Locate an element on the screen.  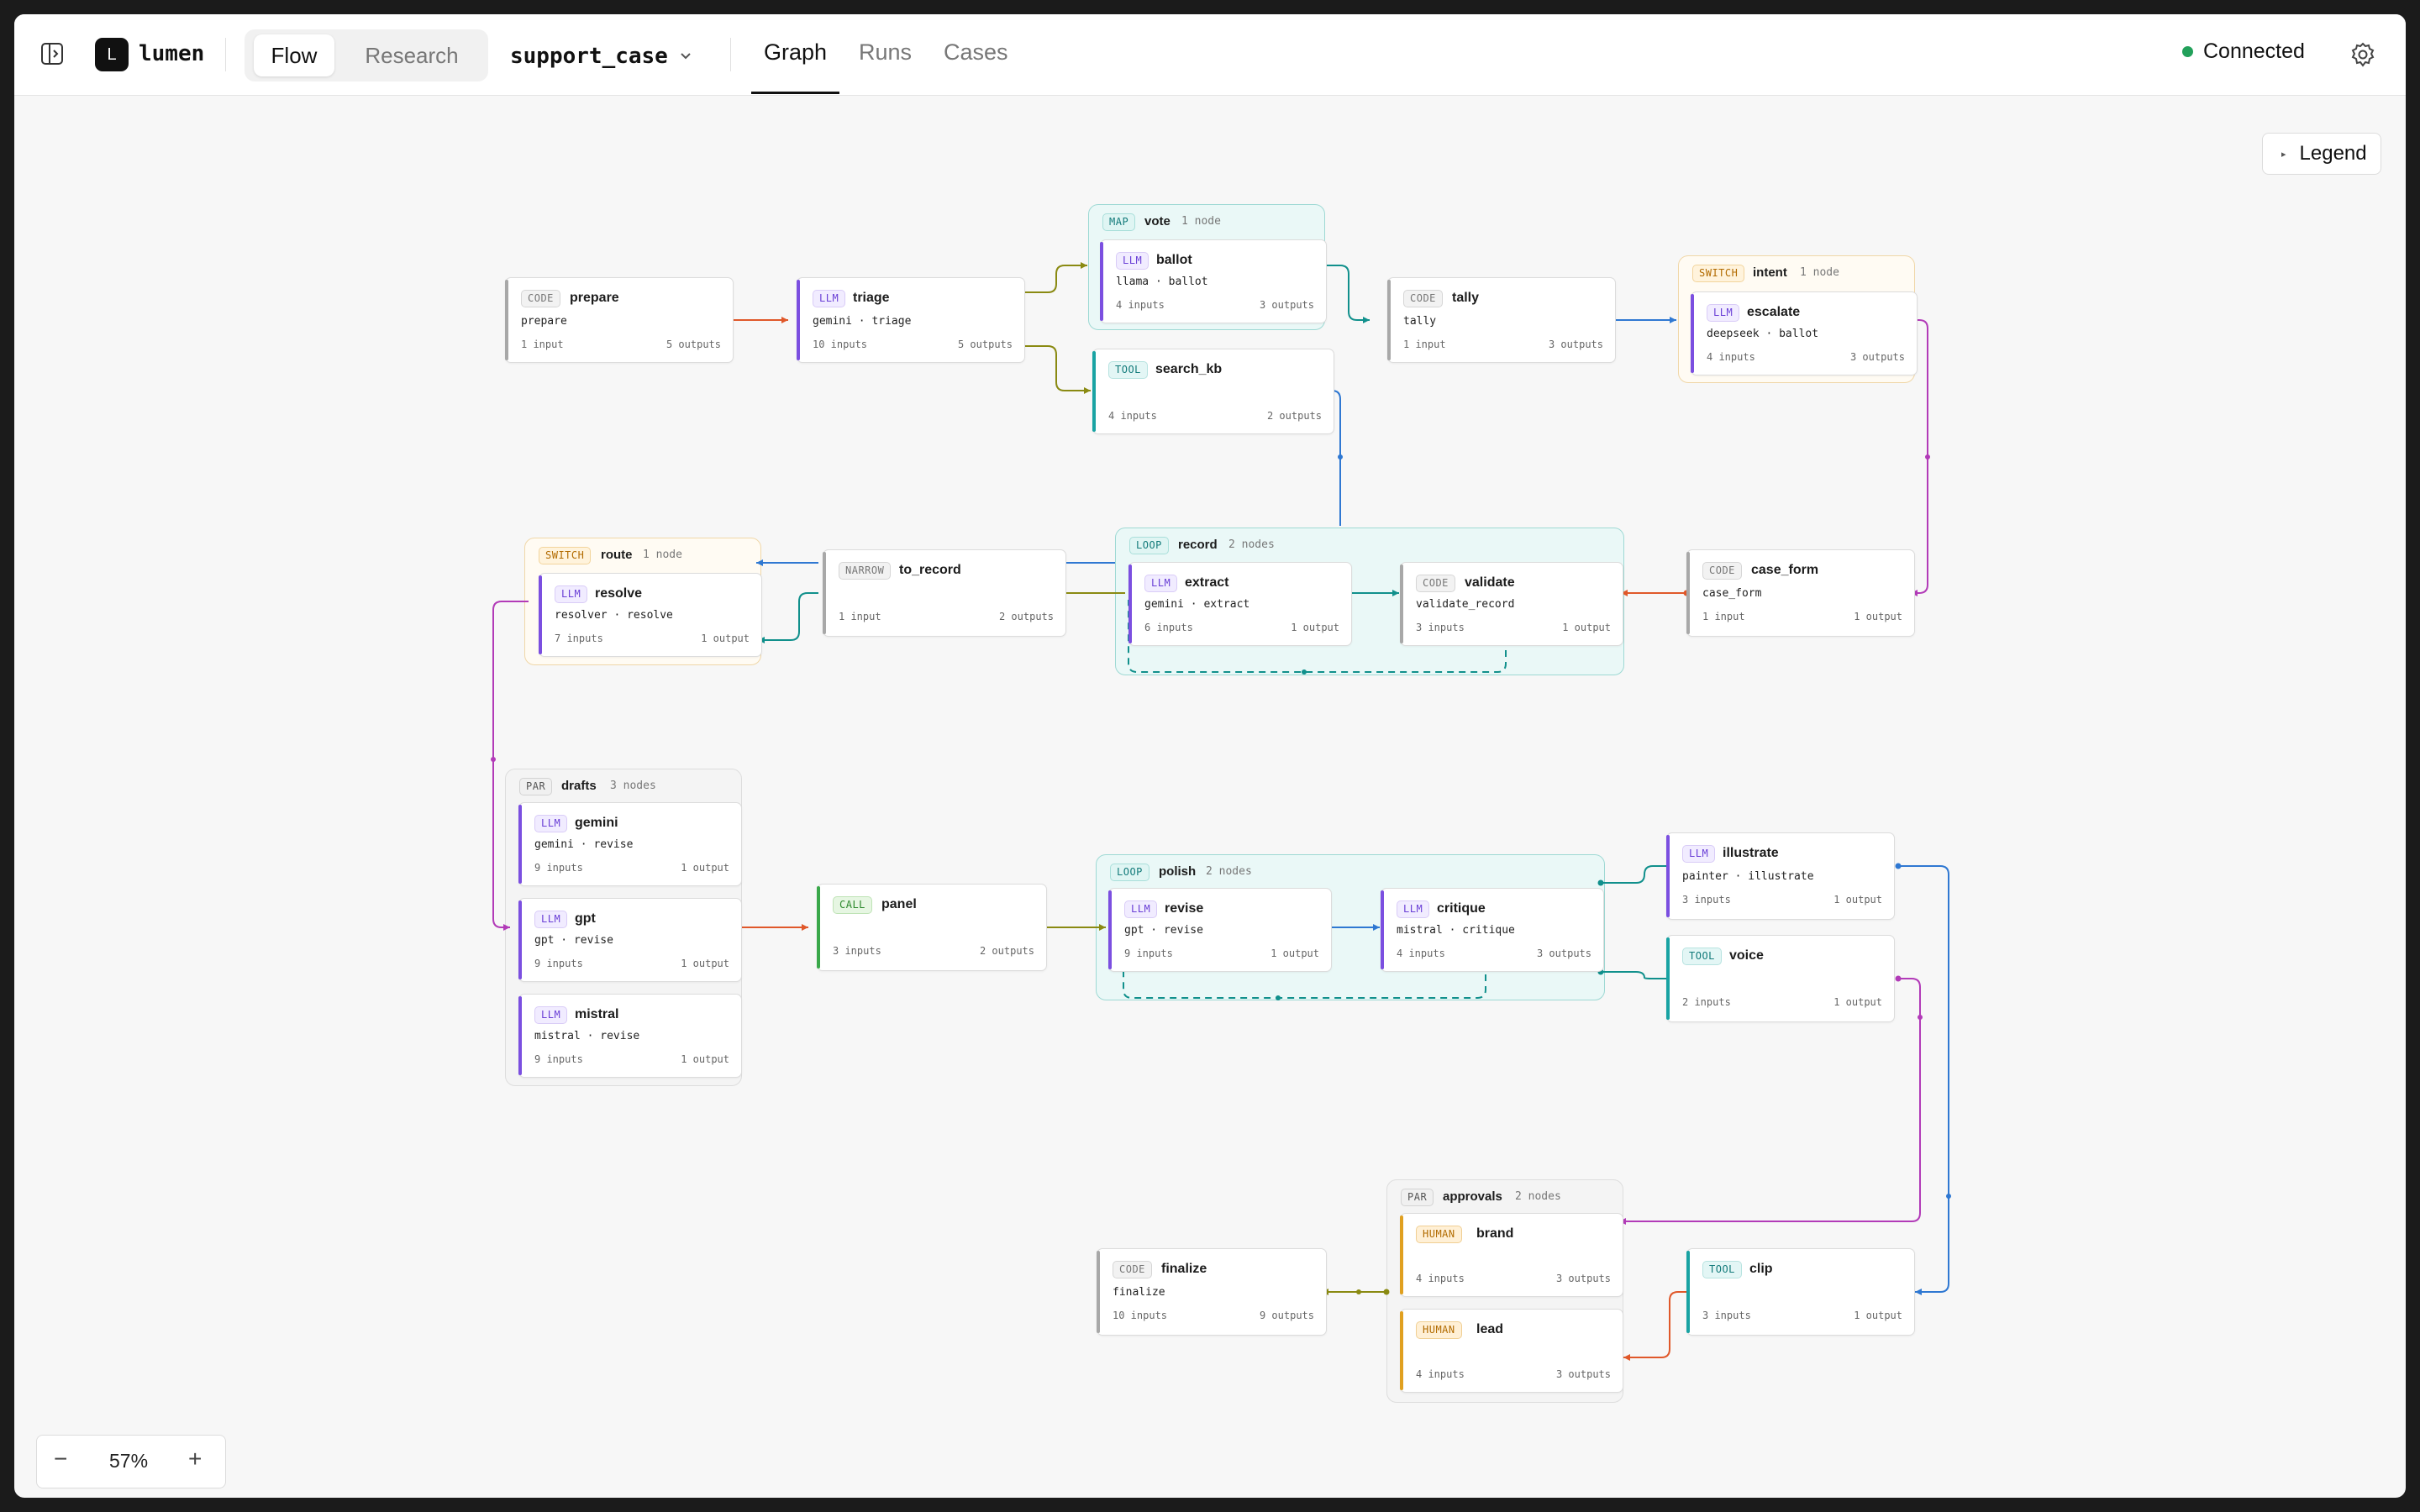
app-name: lumen is located at coordinates (172, 53).